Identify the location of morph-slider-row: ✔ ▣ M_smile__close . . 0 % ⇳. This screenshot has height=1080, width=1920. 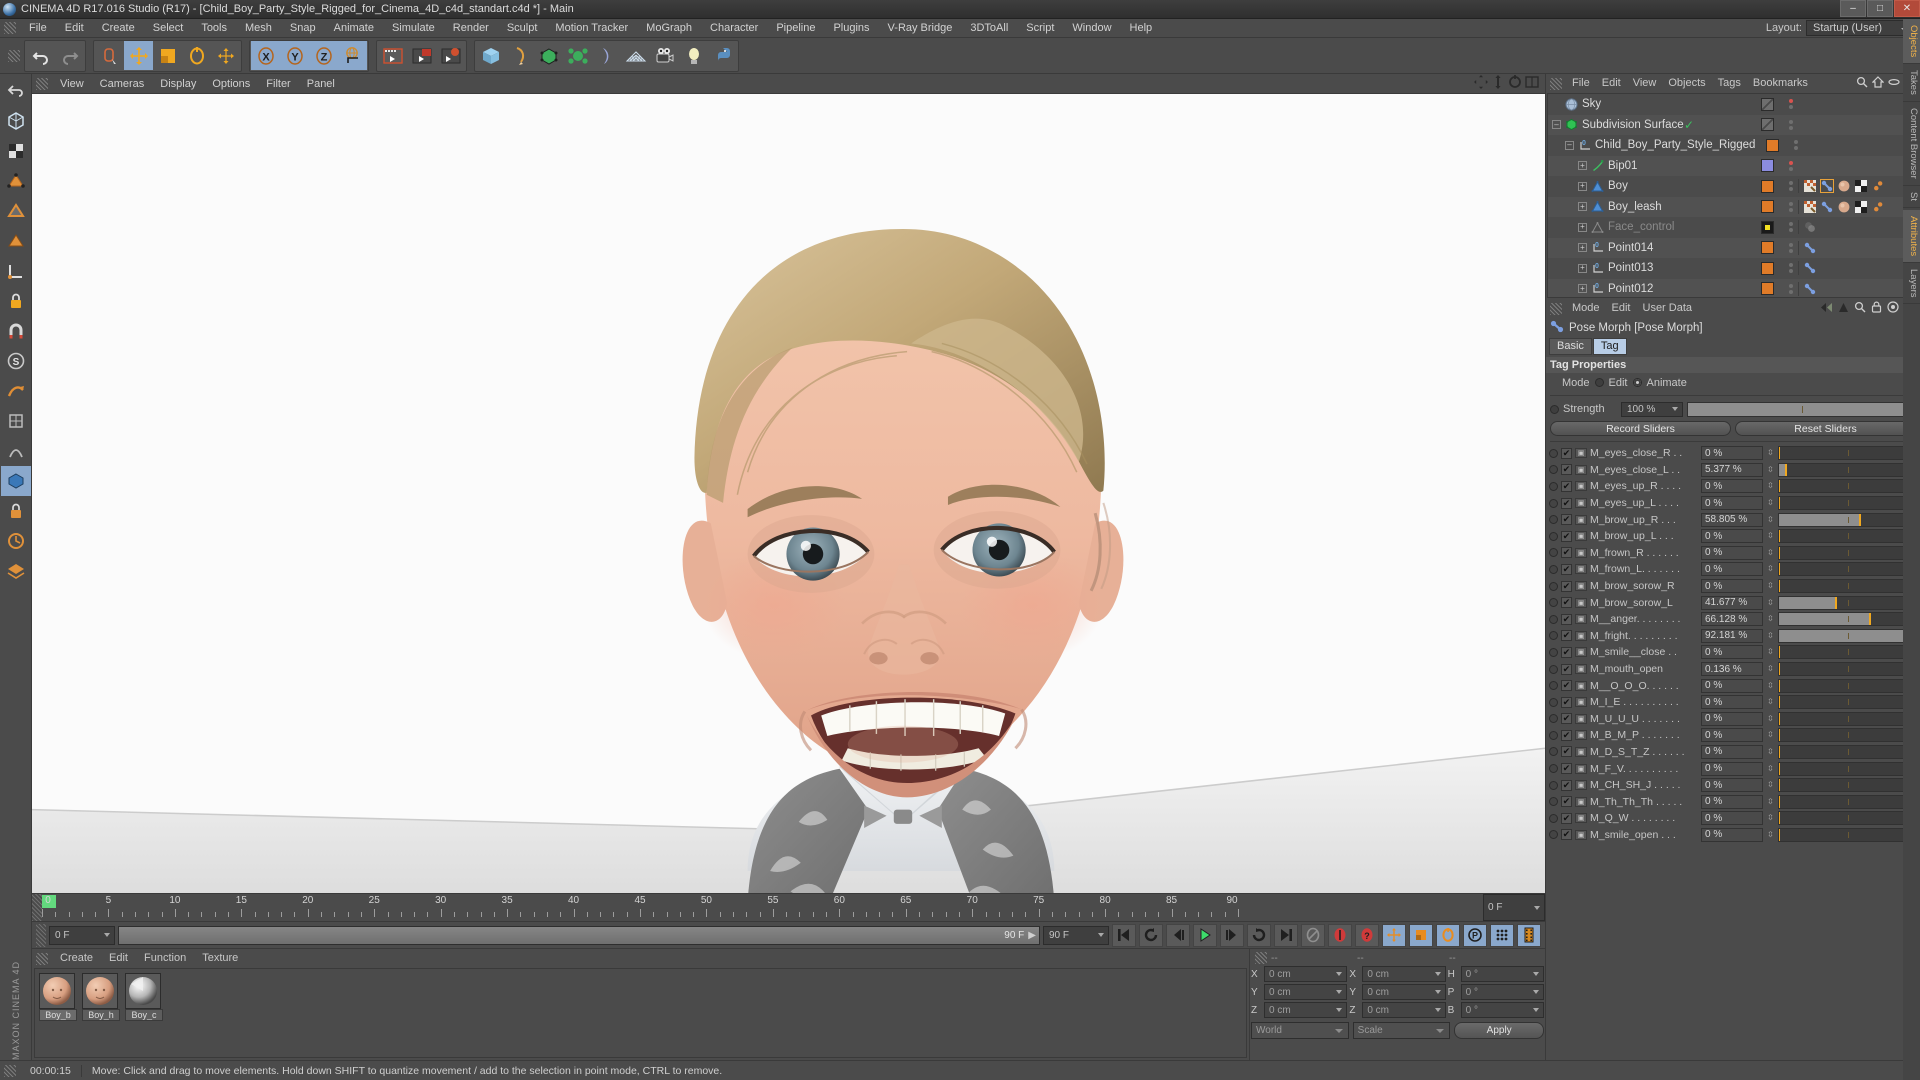
(1733, 652).